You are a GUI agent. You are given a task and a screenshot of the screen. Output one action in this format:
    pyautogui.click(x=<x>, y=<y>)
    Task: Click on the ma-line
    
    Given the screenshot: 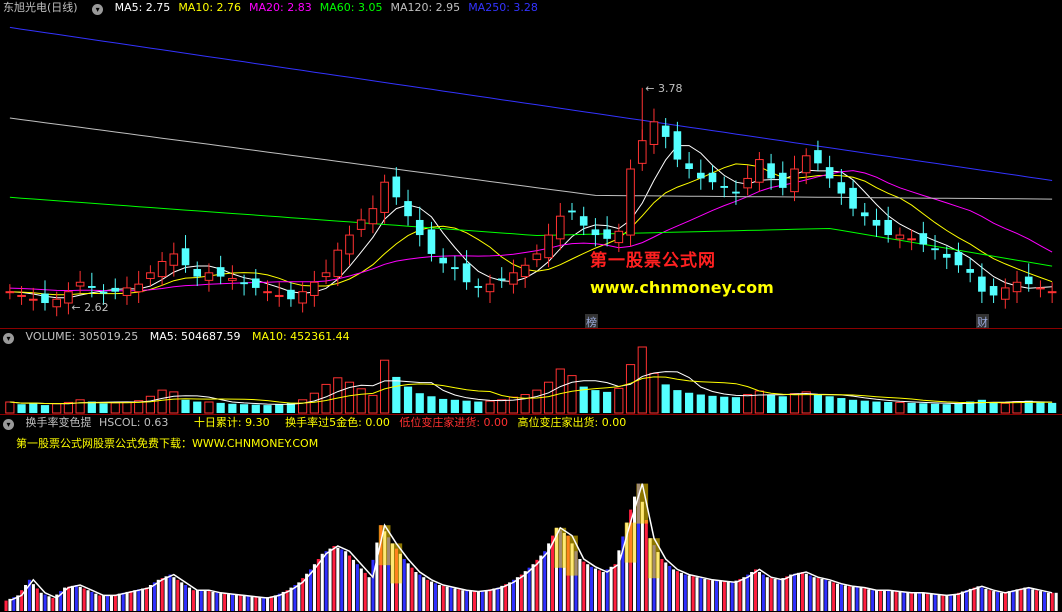 What is the action you would take?
    pyautogui.click(x=531, y=231)
    